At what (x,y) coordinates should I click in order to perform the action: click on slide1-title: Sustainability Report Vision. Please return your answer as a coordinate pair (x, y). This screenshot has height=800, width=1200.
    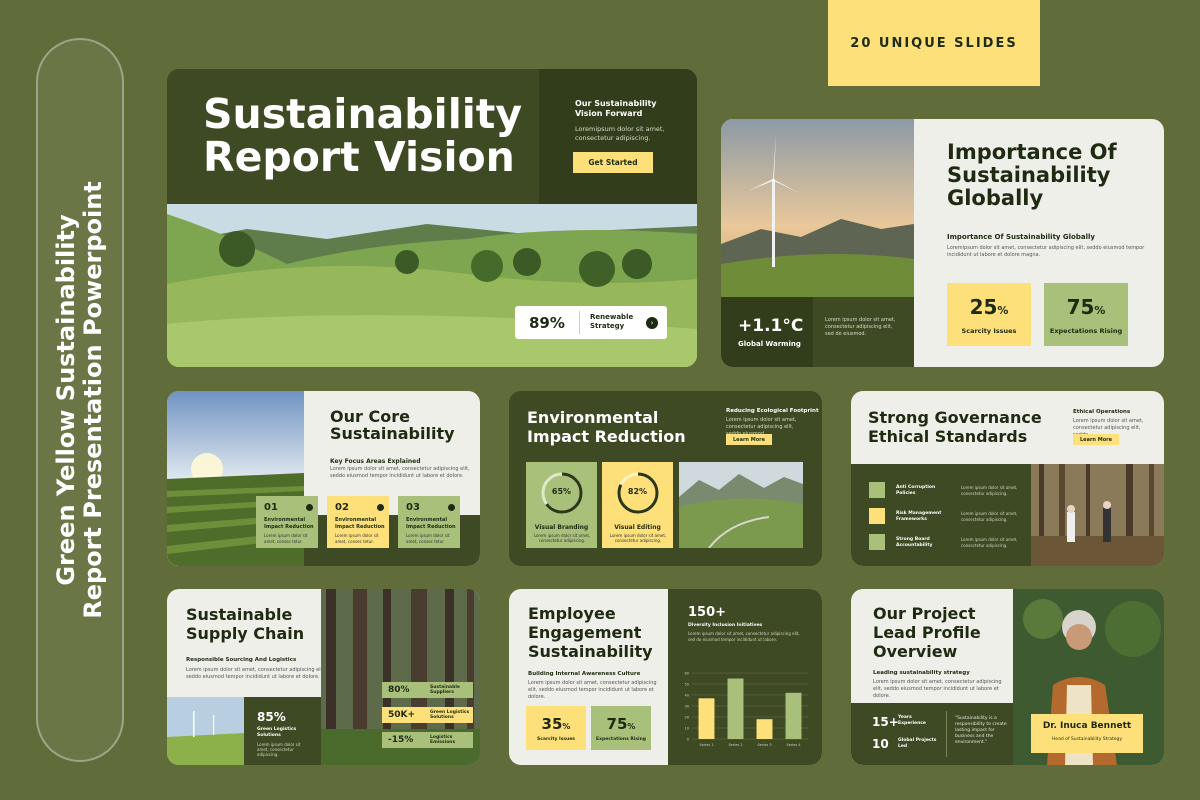
    Looking at the image, I should click on (362, 136).